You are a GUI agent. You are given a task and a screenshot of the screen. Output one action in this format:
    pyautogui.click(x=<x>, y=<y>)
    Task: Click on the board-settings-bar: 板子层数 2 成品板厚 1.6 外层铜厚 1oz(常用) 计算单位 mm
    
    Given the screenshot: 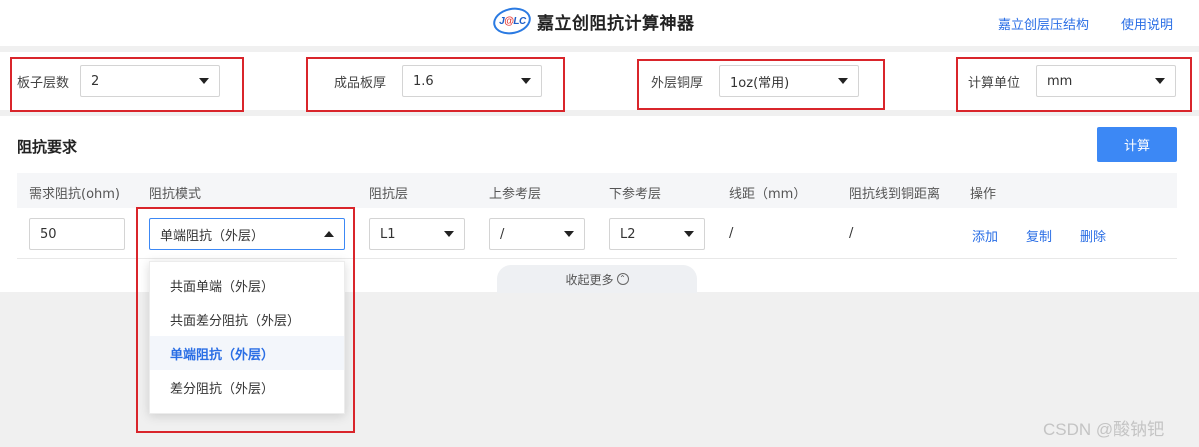 What is the action you would take?
    pyautogui.click(x=599, y=81)
    